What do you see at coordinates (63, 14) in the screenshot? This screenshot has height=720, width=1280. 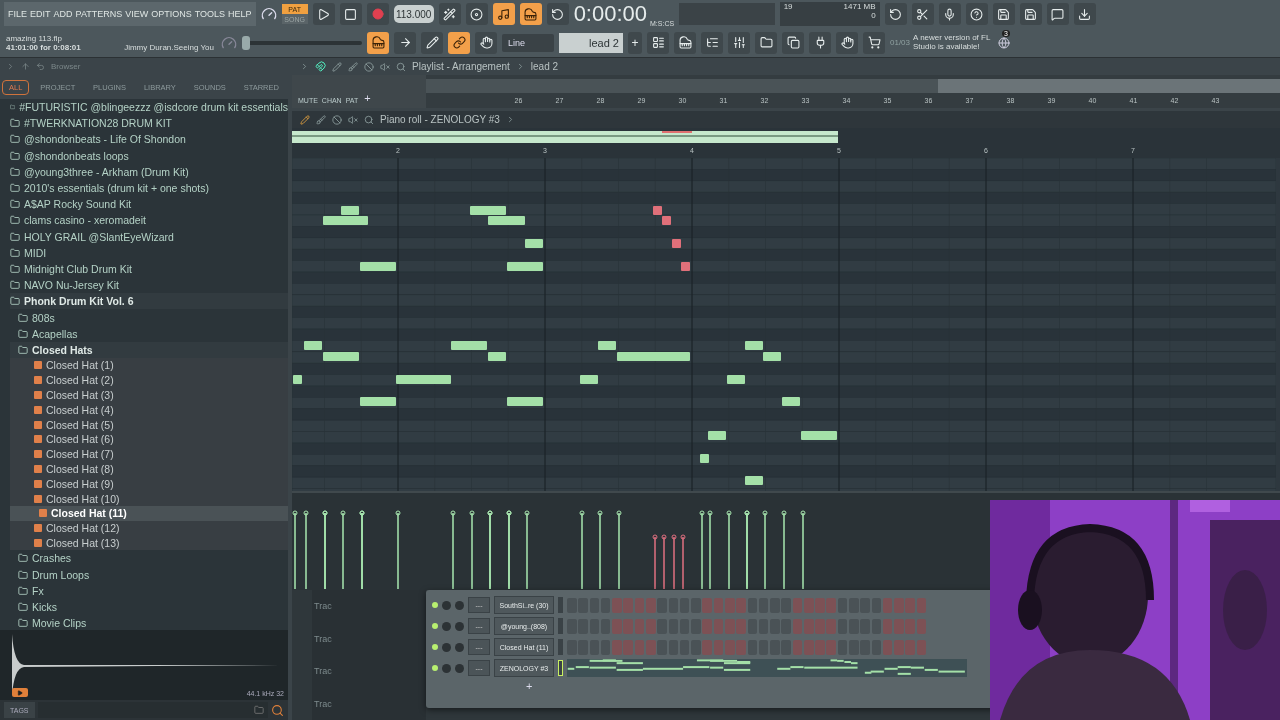 I see `menu-item: ADD` at bounding box center [63, 14].